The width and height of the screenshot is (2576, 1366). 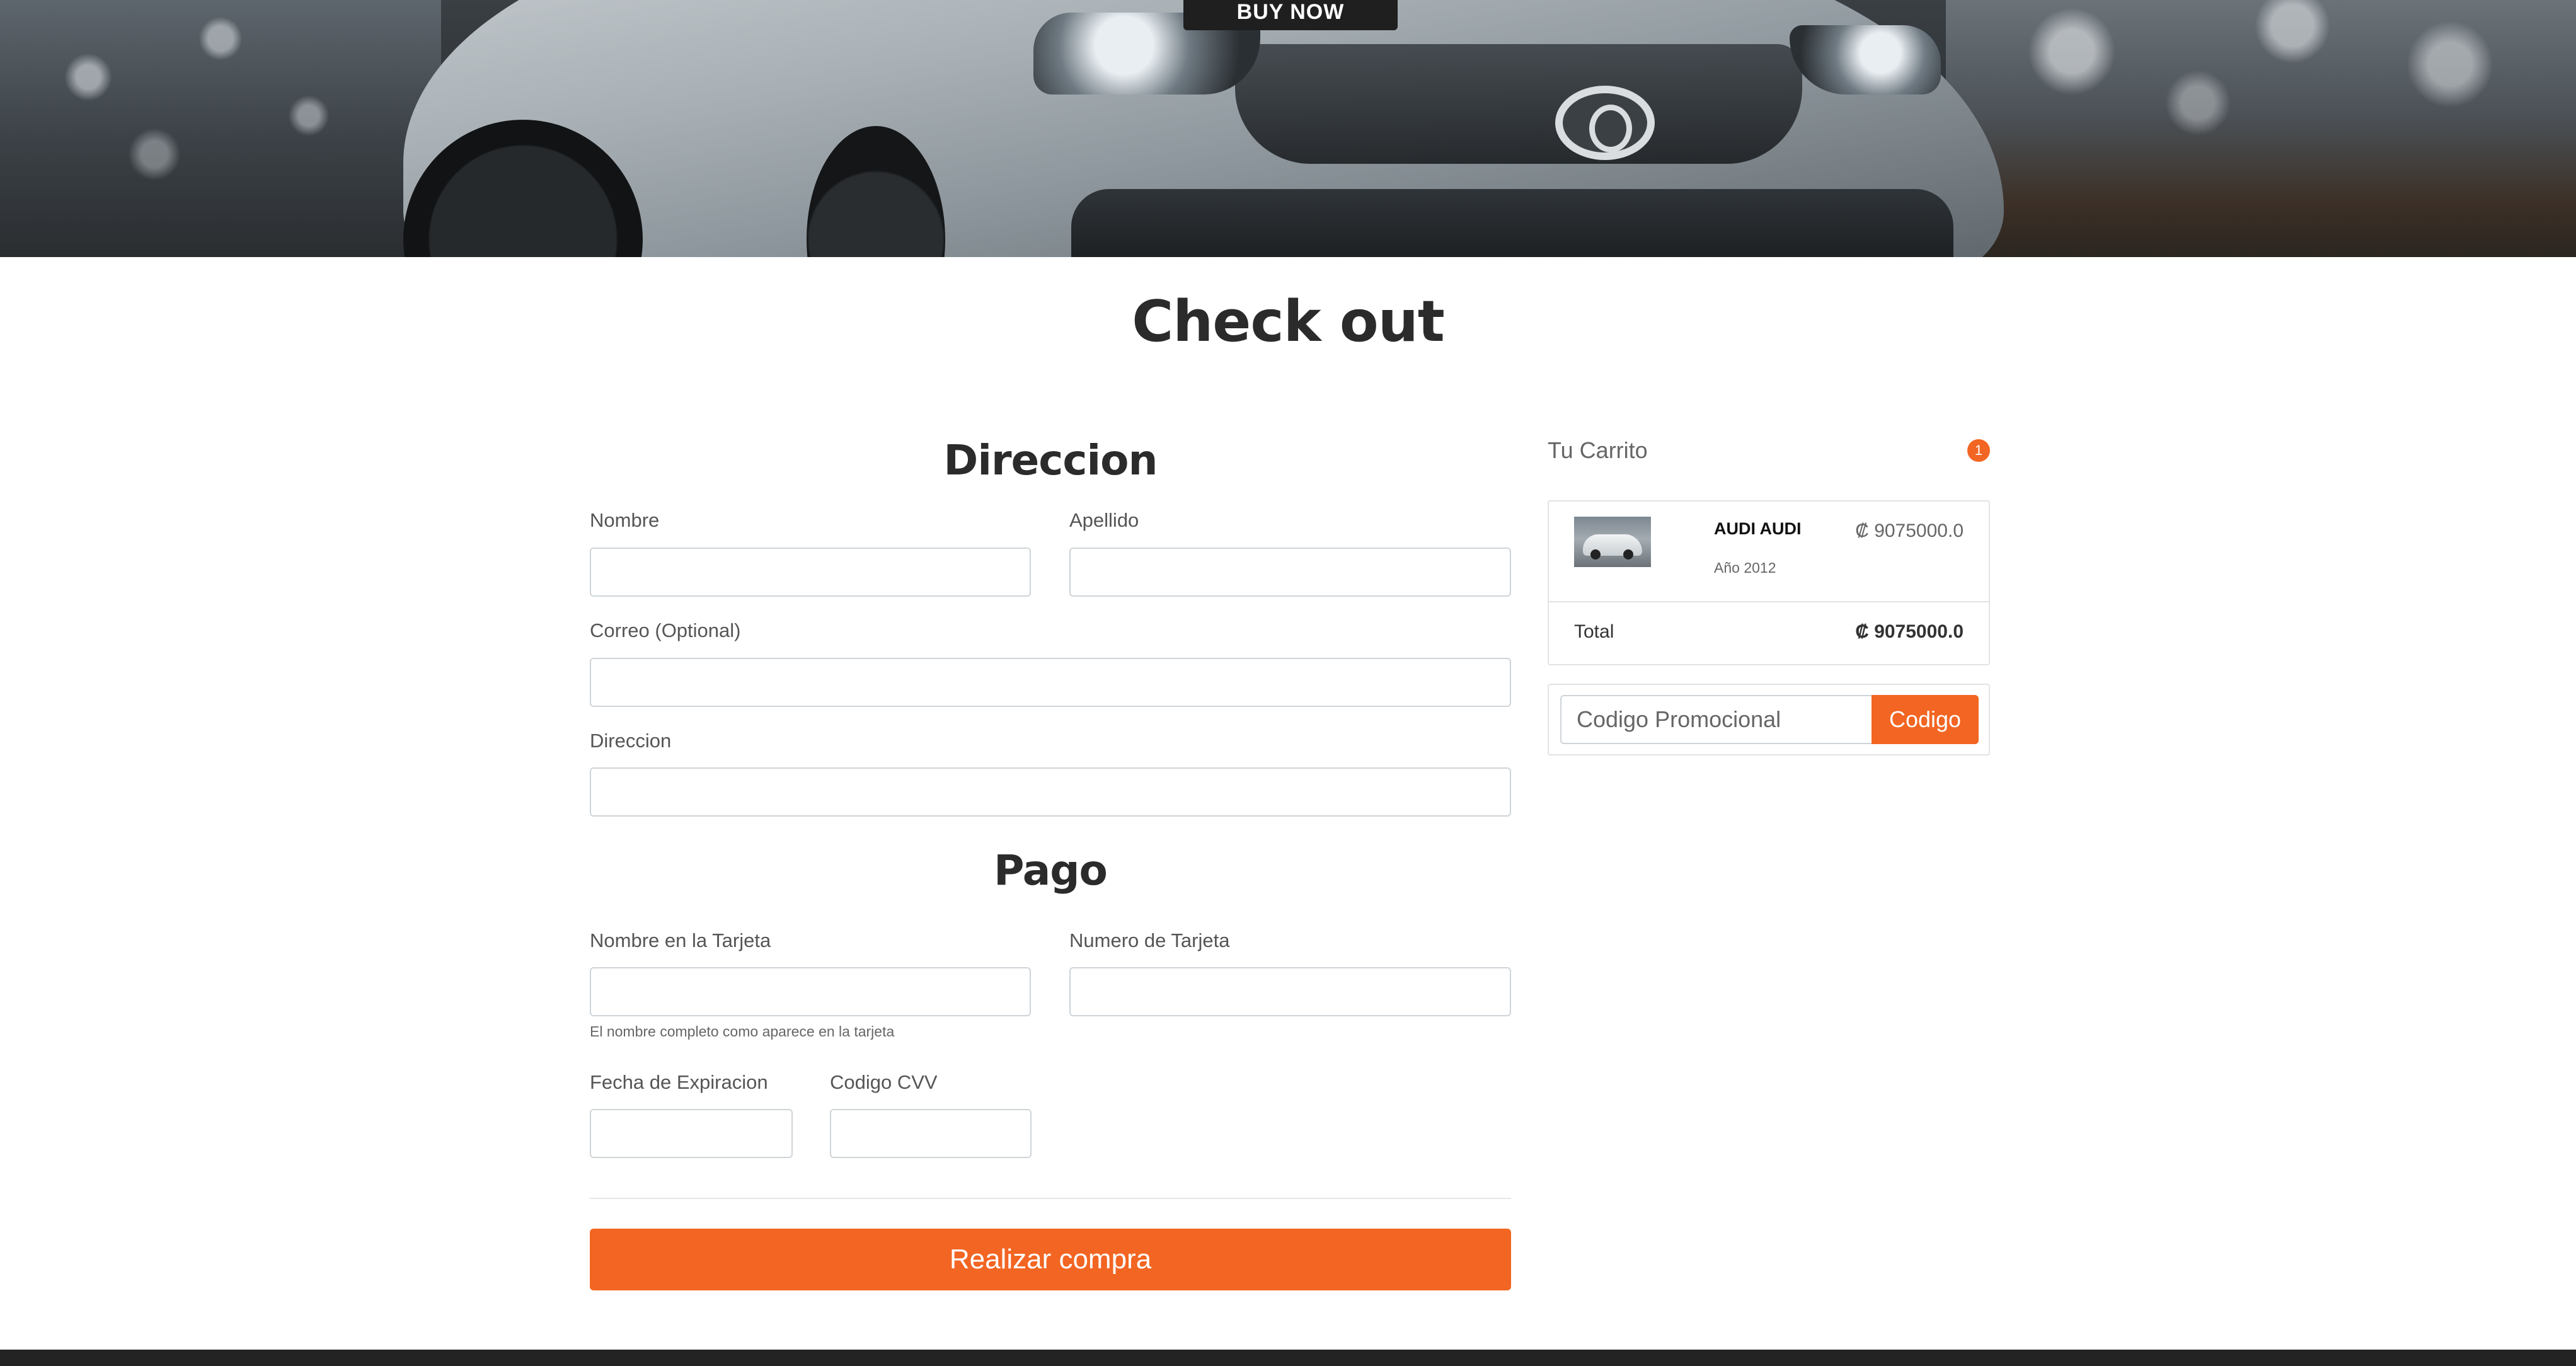 What do you see at coordinates (2261, 128) in the screenshot?
I see `hero-mountains-right` at bounding box center [2261, 128].